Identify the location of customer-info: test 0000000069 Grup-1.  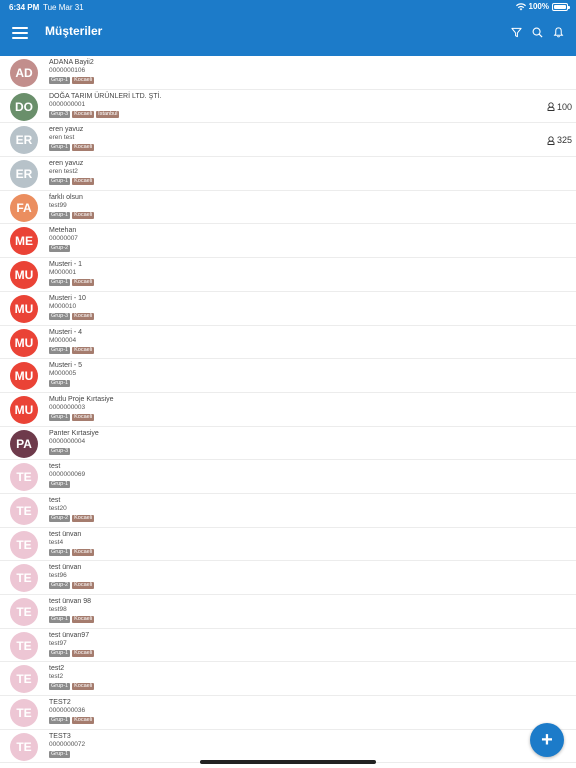
(67, 476).